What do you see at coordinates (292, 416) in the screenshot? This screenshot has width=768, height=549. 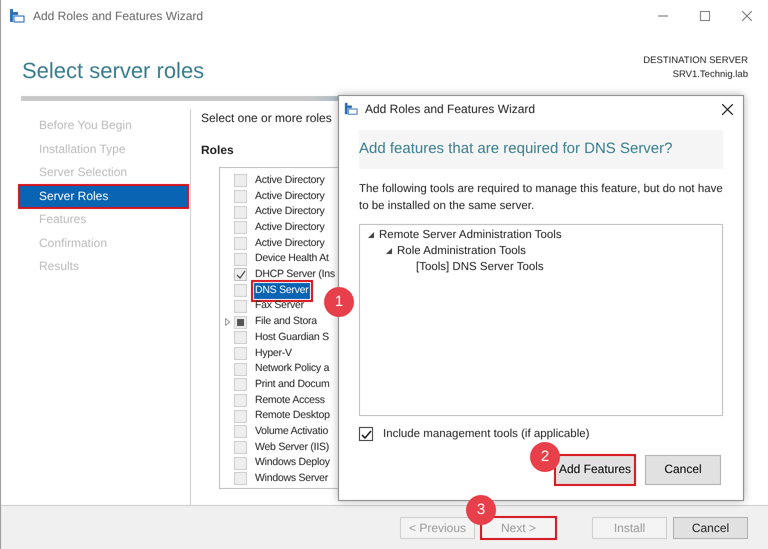 I see `role-label: Remote Desktop` at bounding box center [292, 416].